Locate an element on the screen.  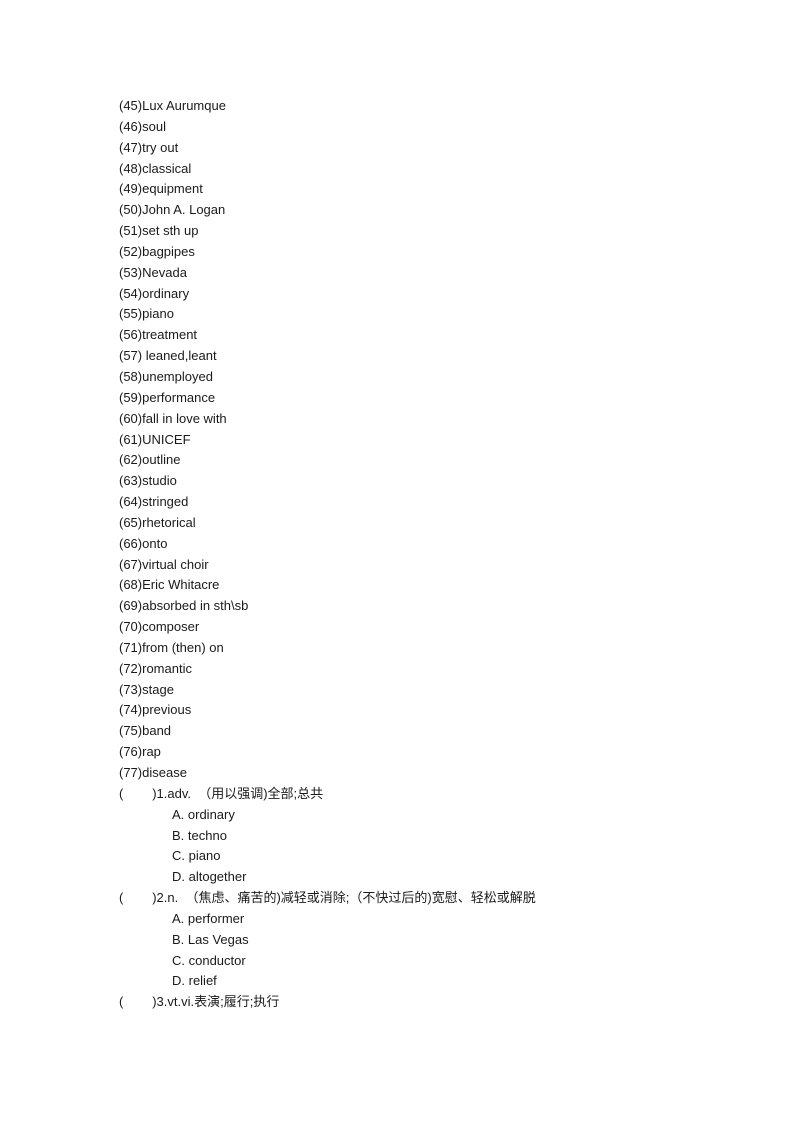
vocabulary-item: (45)Lux Aurumque is located at coordinates (172, 105).